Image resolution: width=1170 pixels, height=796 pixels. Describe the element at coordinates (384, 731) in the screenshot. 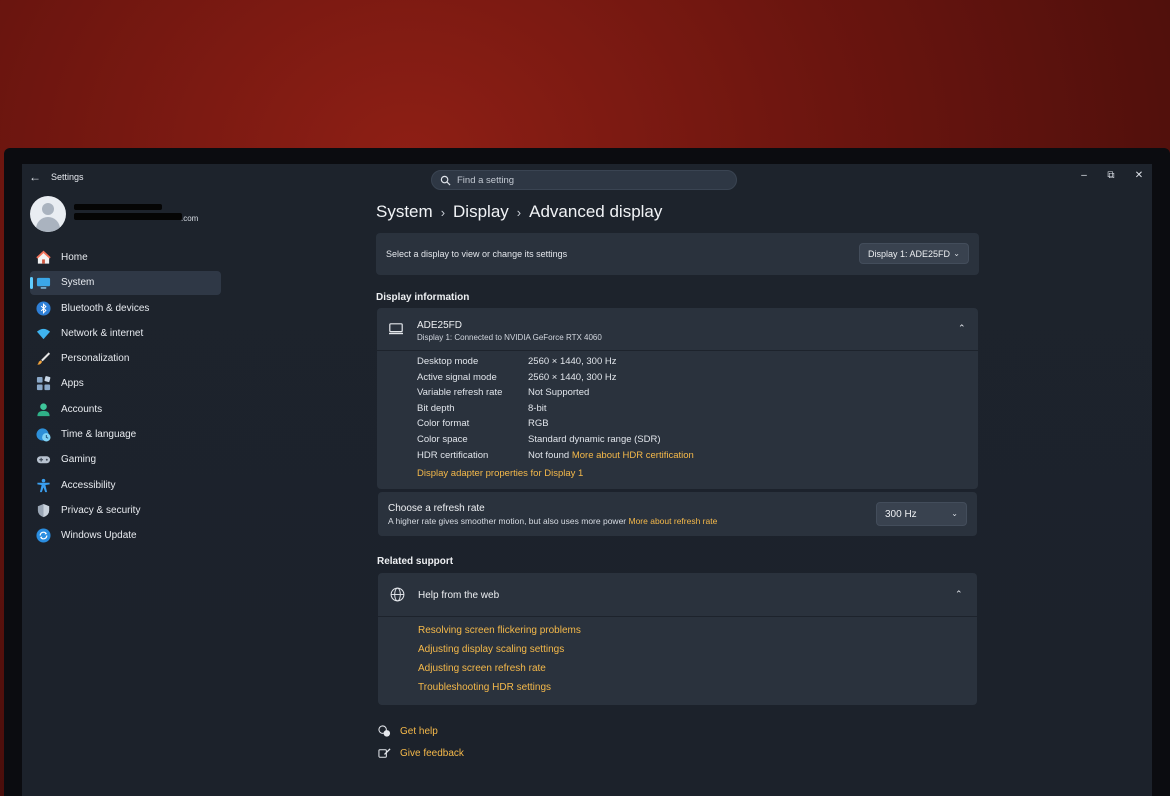

I see `get-help-icon` at that location.